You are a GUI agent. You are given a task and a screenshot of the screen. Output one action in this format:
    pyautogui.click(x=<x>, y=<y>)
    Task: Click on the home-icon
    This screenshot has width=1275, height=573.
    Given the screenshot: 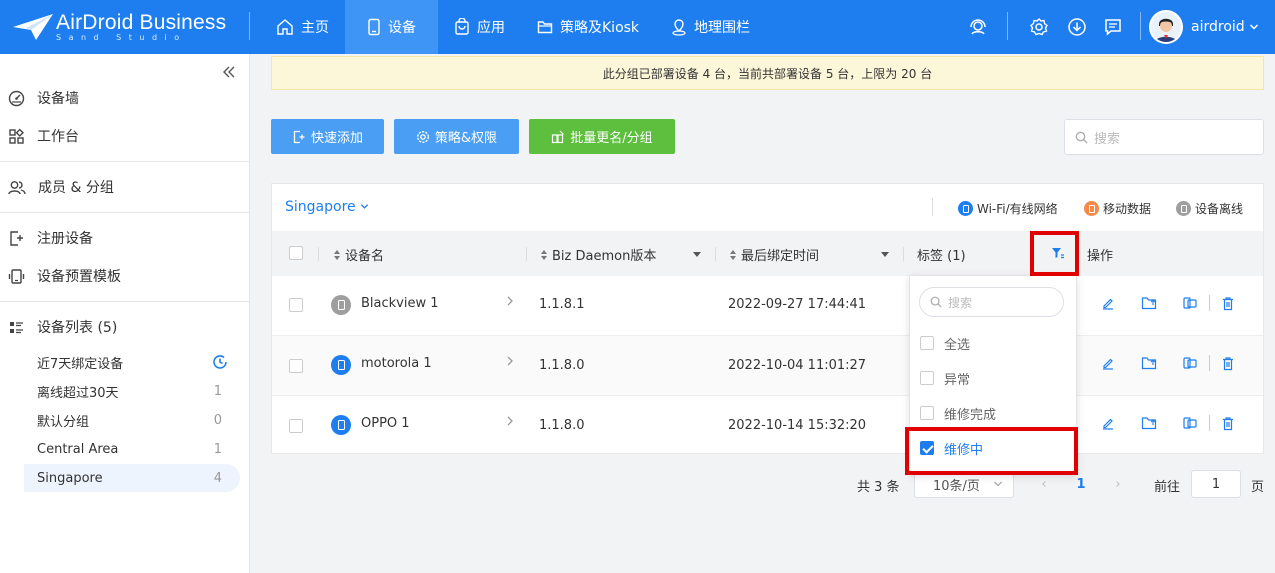 What is the action you would take?
    pyautogui.click(x=285, y=27)
    